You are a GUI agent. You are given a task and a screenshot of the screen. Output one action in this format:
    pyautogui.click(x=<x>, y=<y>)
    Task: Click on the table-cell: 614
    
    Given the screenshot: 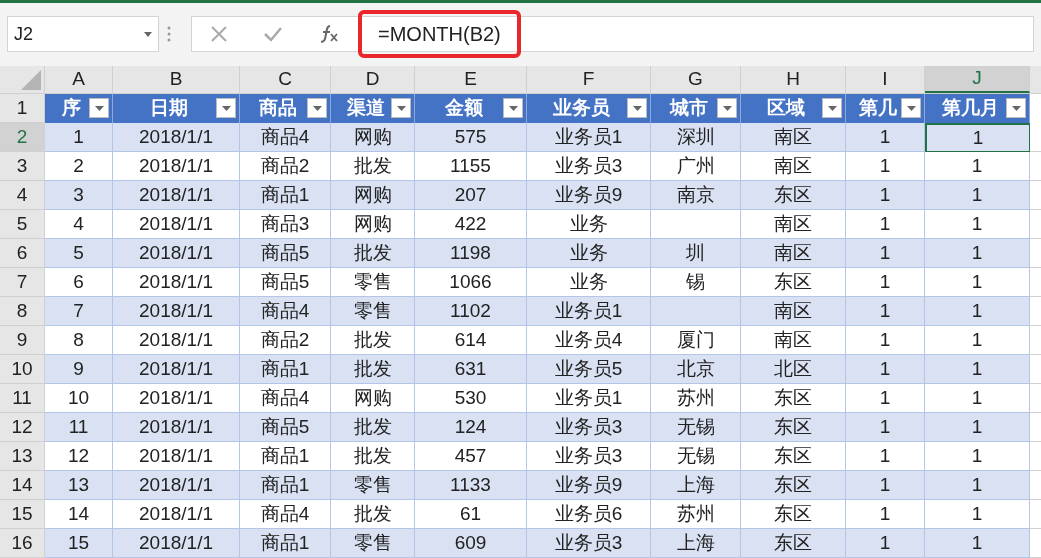 What is the action you would take?
    pyautogui.click(x=471, y=340)
    